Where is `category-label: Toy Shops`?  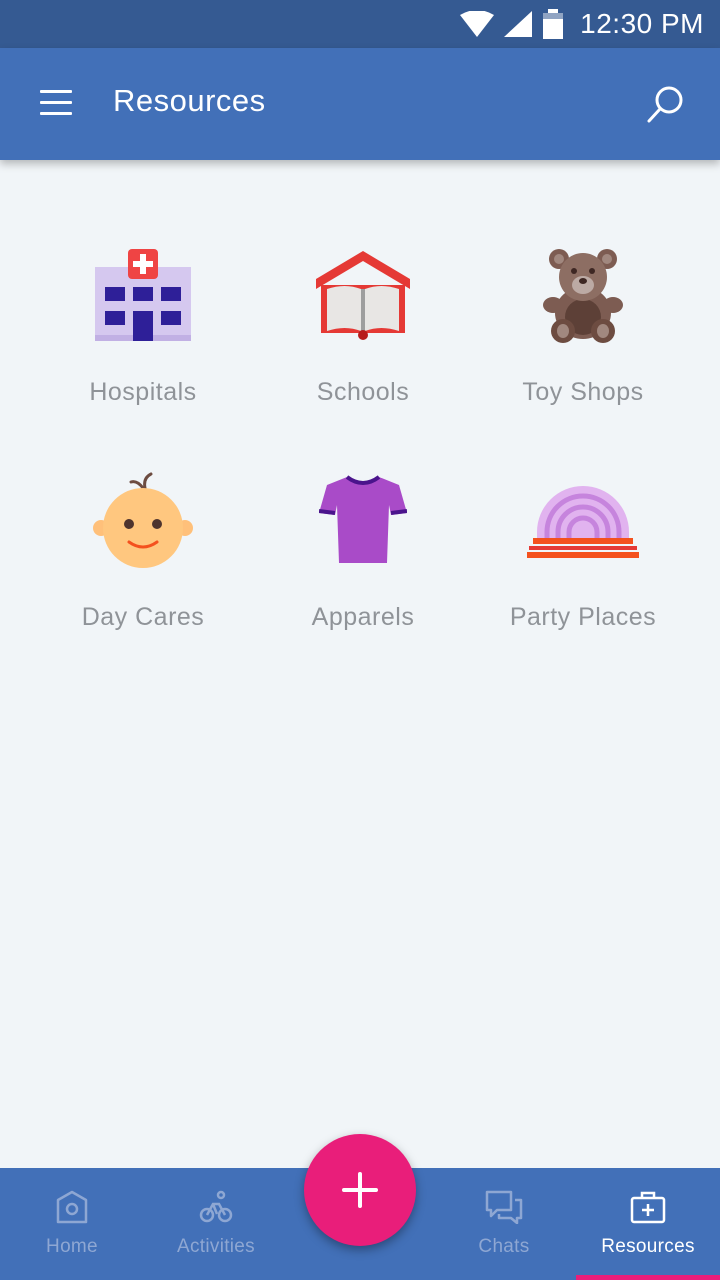 category-label: Toy Shops is located at coordinates (583, 392).